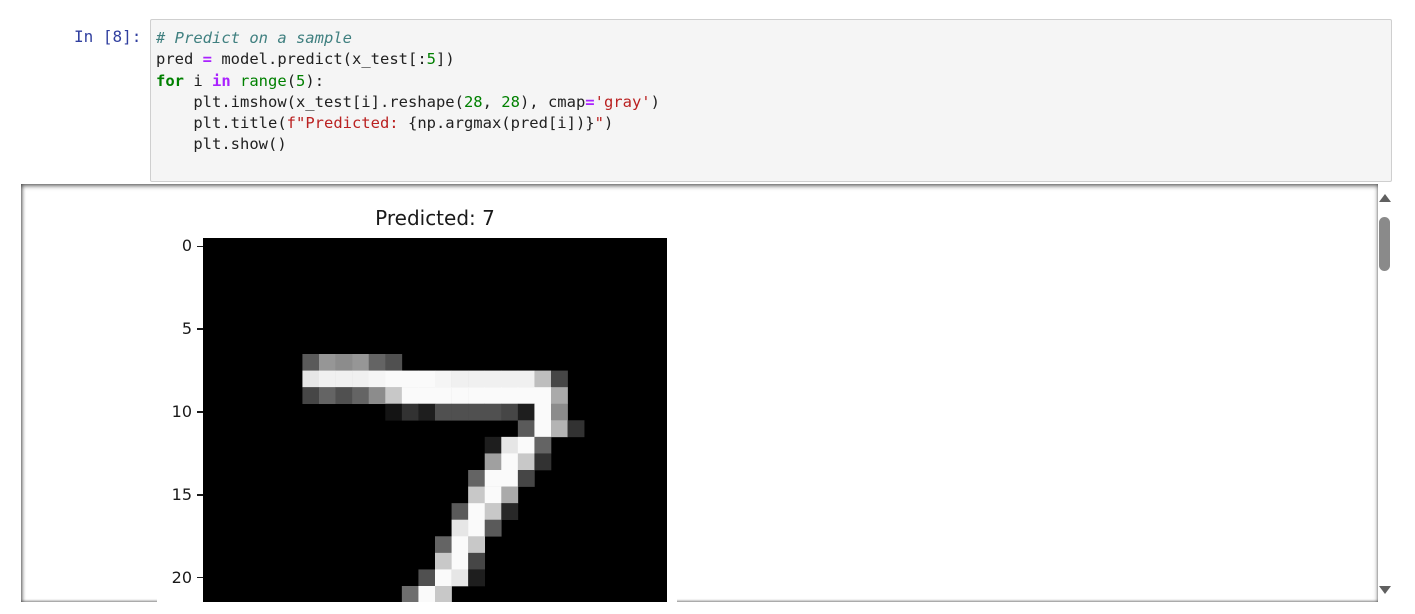 This screenshot has height=614, width=1415. What do you see at coordinates (186, 329) in the screenshot?
I see `y-tick-label: 5` at bounding box center [186, 329].